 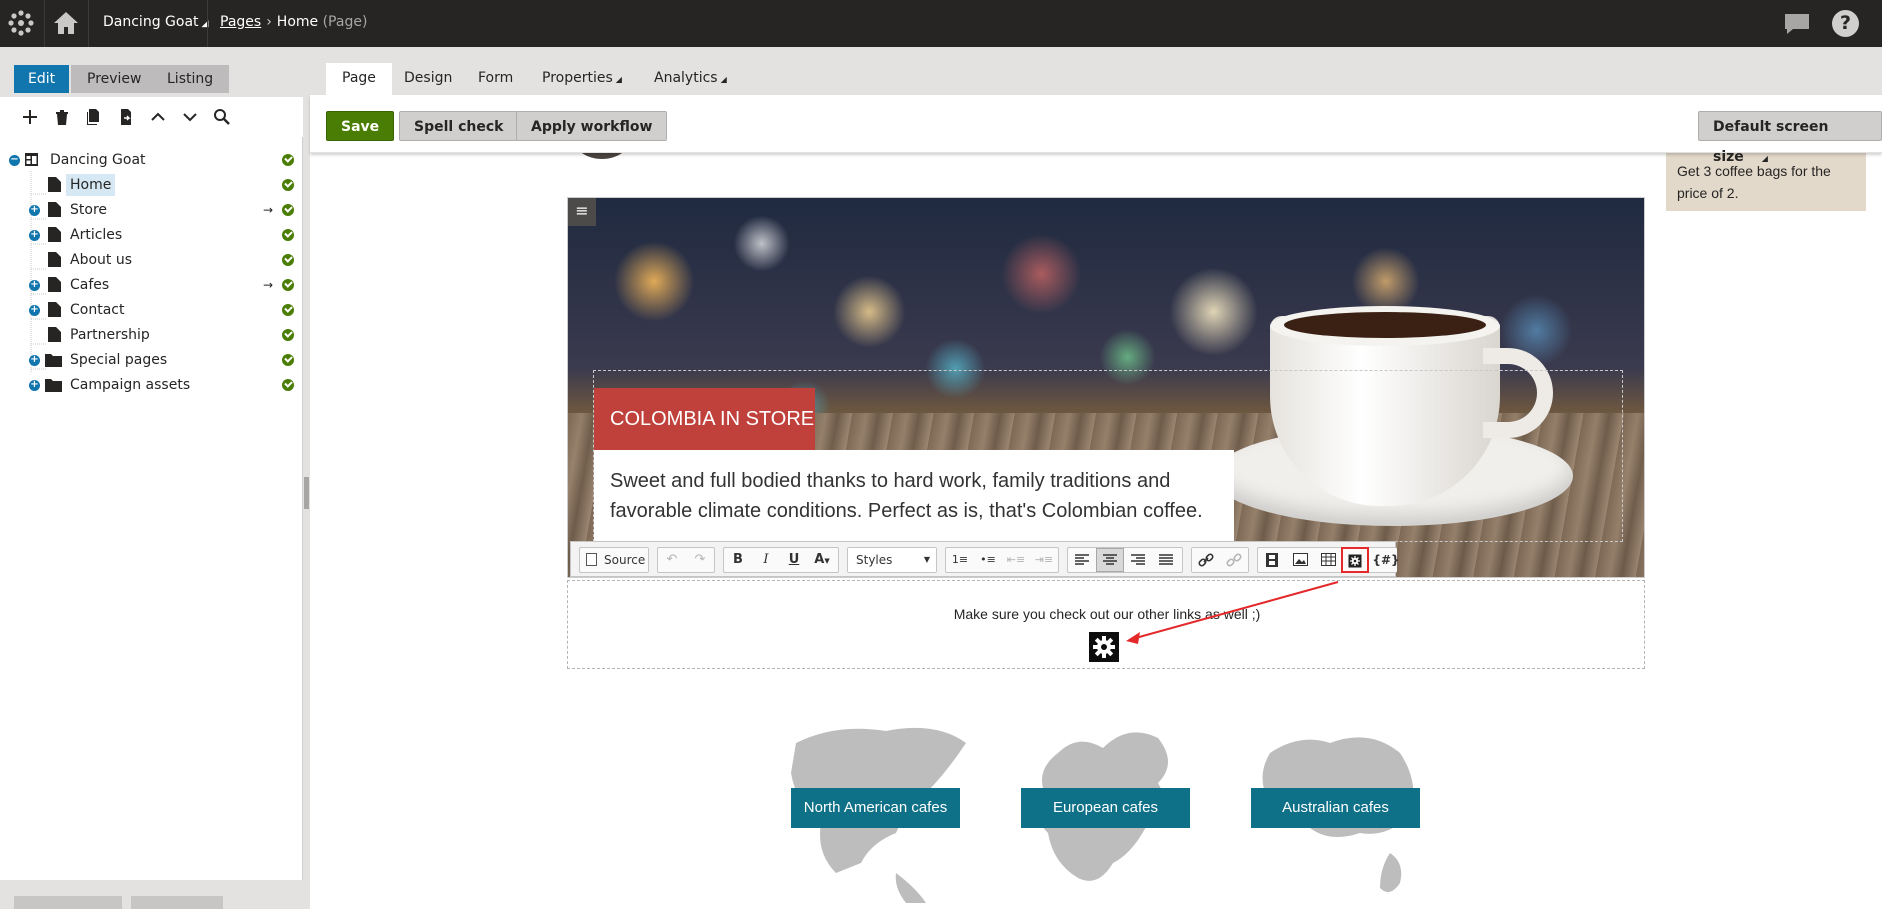 What do you see at coordinates (1845, 23) in the screenshot?
I see `help-icon: ?` at bounding box center [1845, 23].